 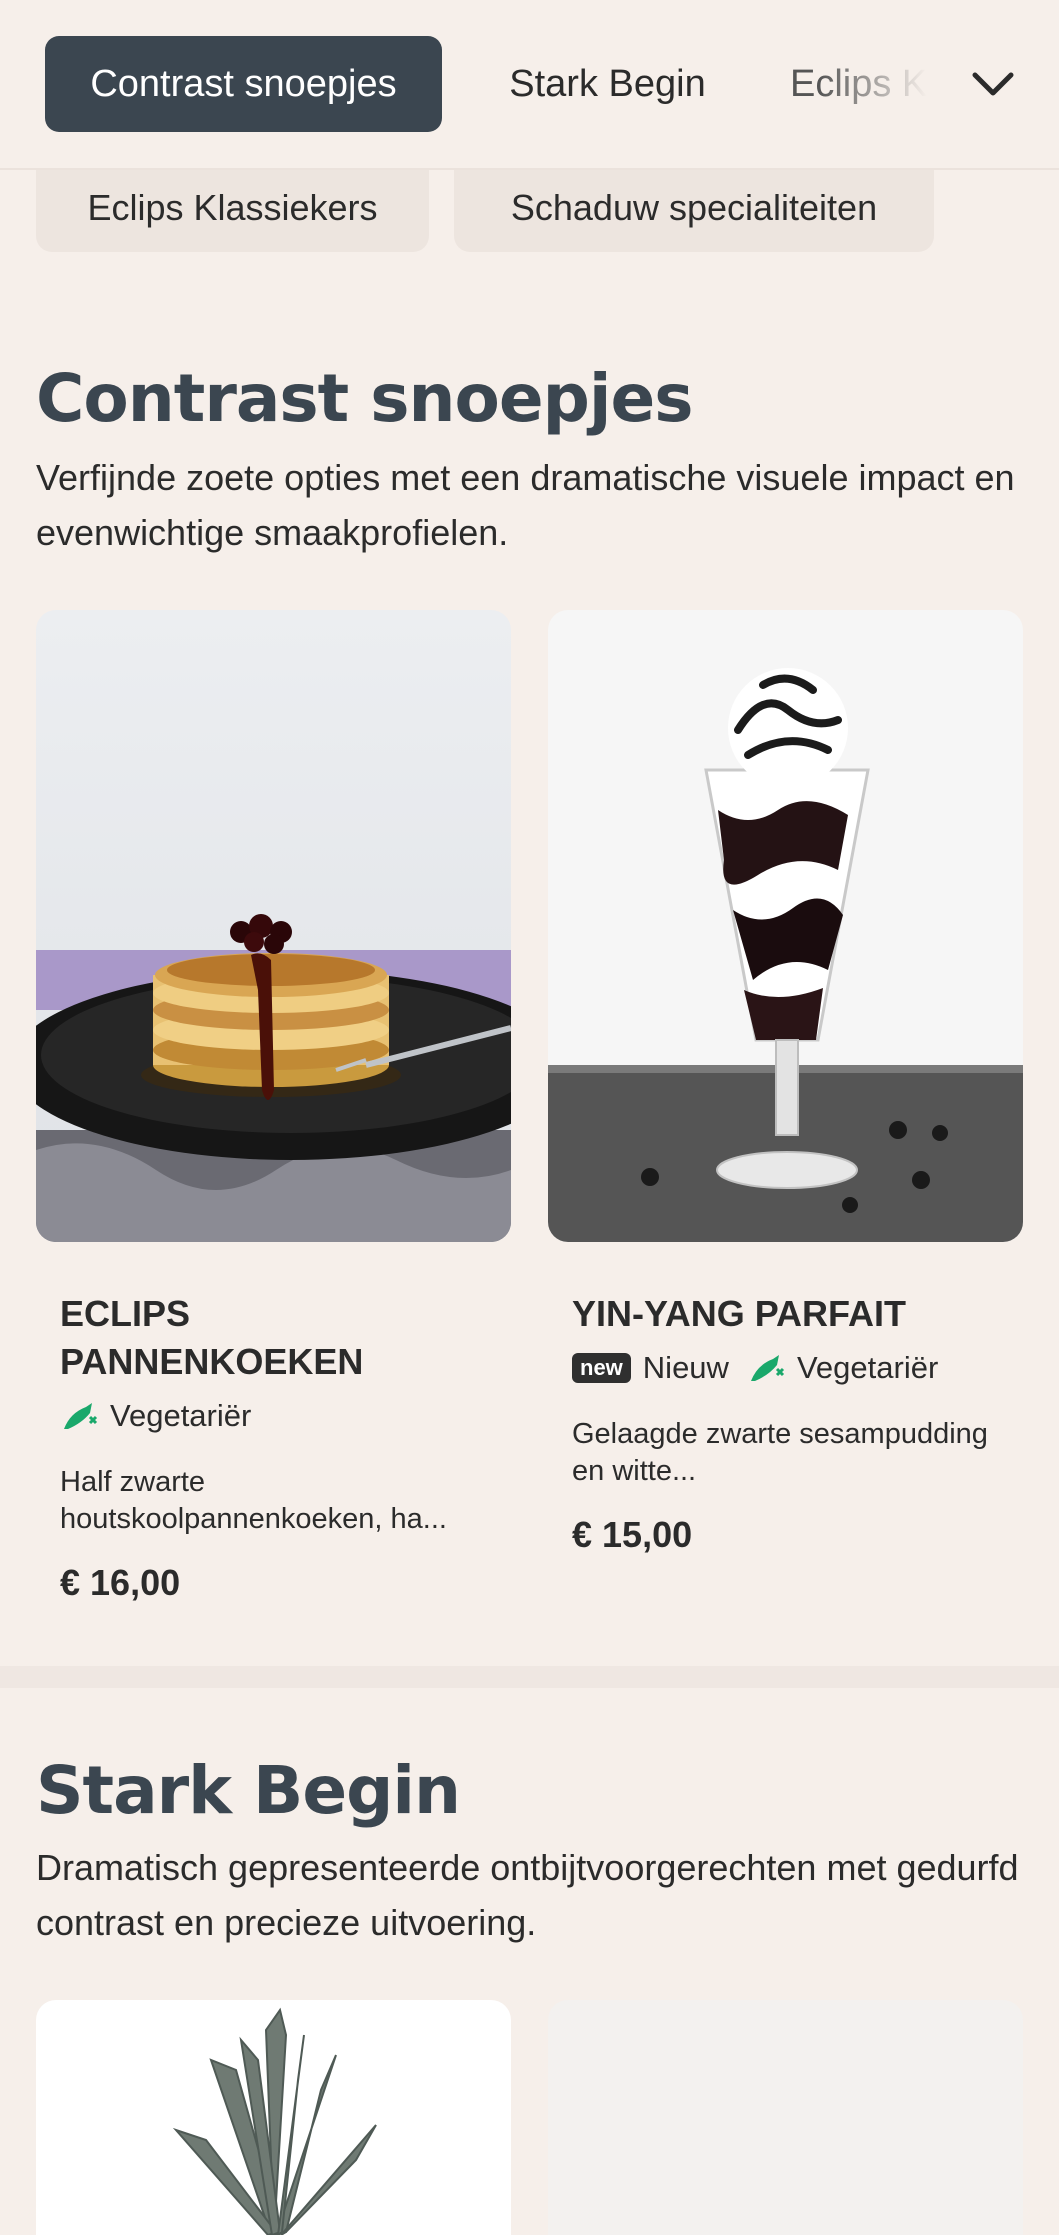 What do you see at coordinates (785, 926) in the screenshot?
I see `parfait-image` at bounding box center [785, 926].